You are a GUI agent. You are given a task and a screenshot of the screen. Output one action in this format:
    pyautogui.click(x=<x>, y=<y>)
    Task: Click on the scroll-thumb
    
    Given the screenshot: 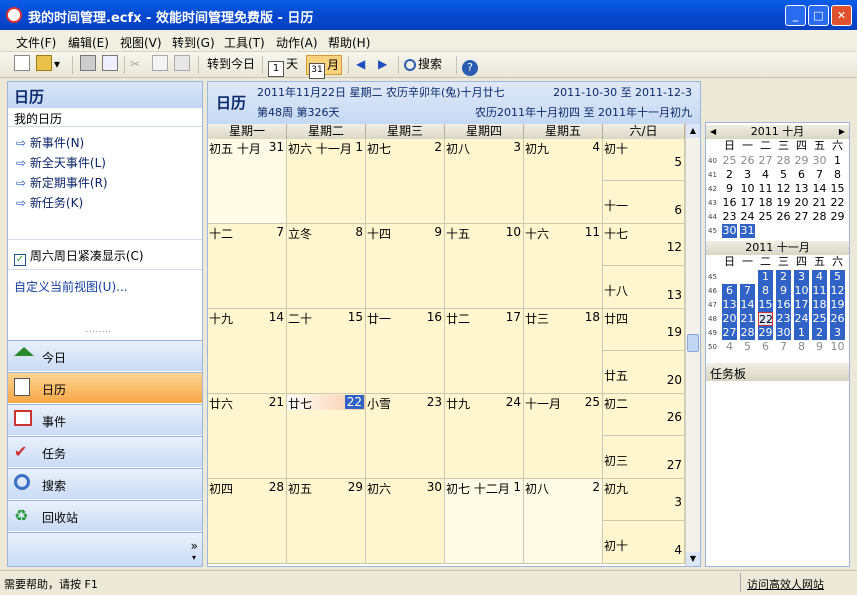 What is the action you would take?
    pyautogui.click(x=693, y=343)
    